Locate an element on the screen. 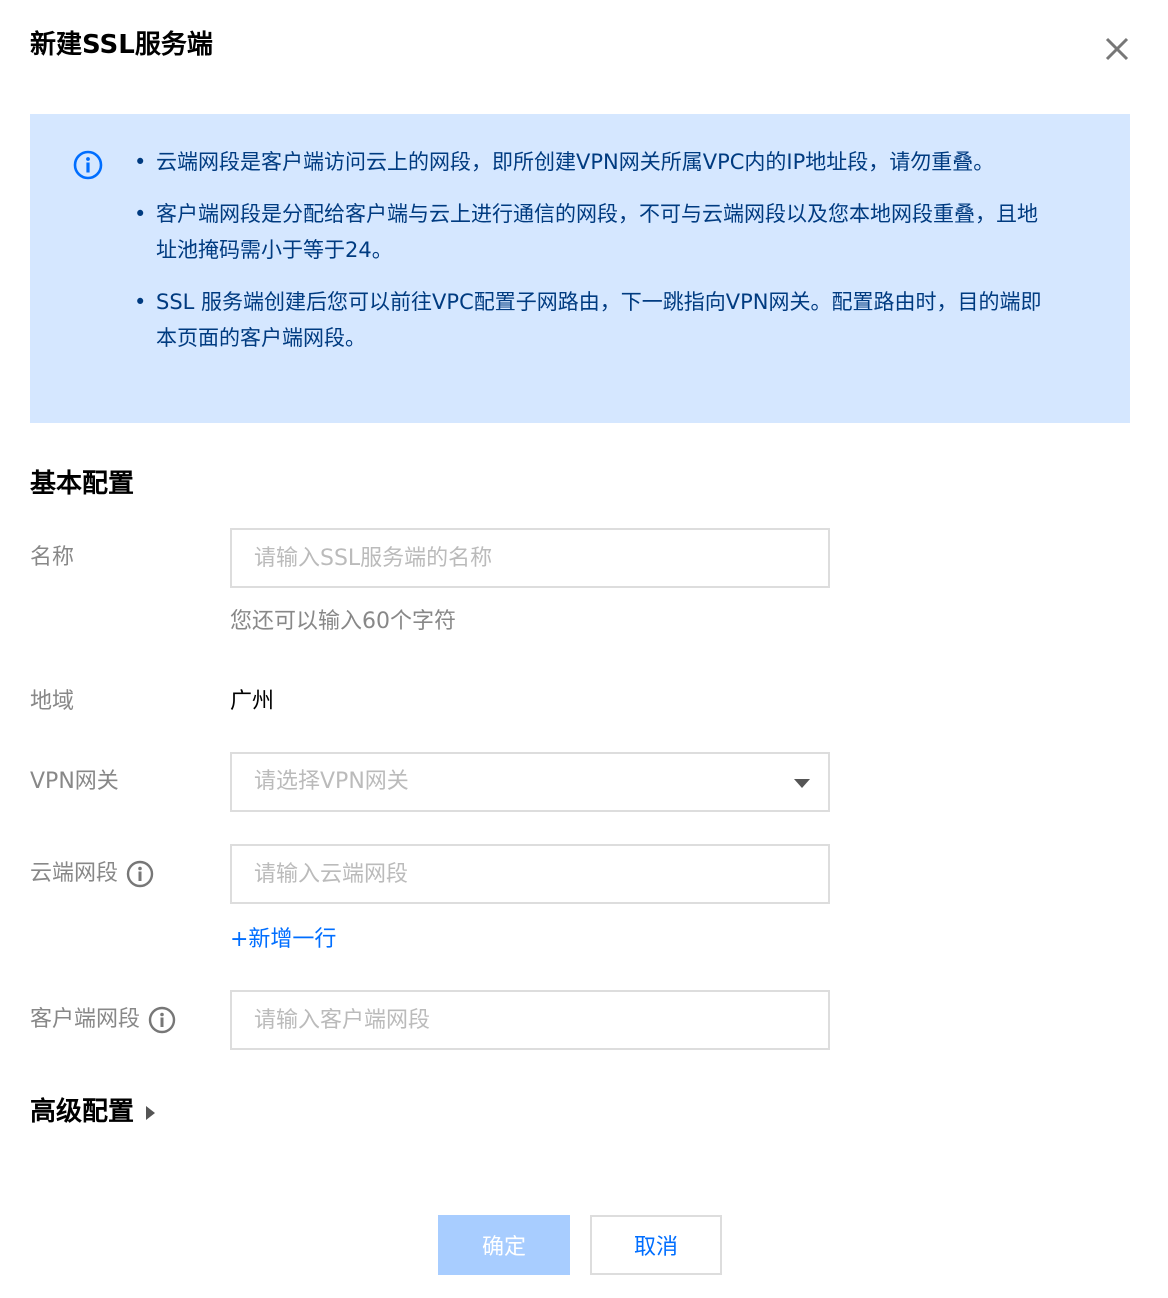 The width and height of the screenshot is (1168, 1298). confirm-button: 确定 is located at coordinates (504, 1245).